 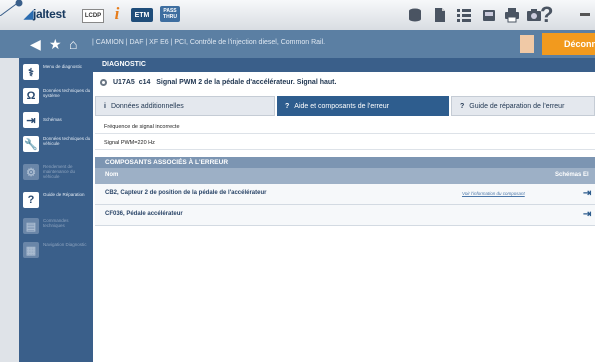 I want to click on sidebar-item-diagnostic-menu: ⚕ Menu de diagnostic, so click(x=56, y=72).